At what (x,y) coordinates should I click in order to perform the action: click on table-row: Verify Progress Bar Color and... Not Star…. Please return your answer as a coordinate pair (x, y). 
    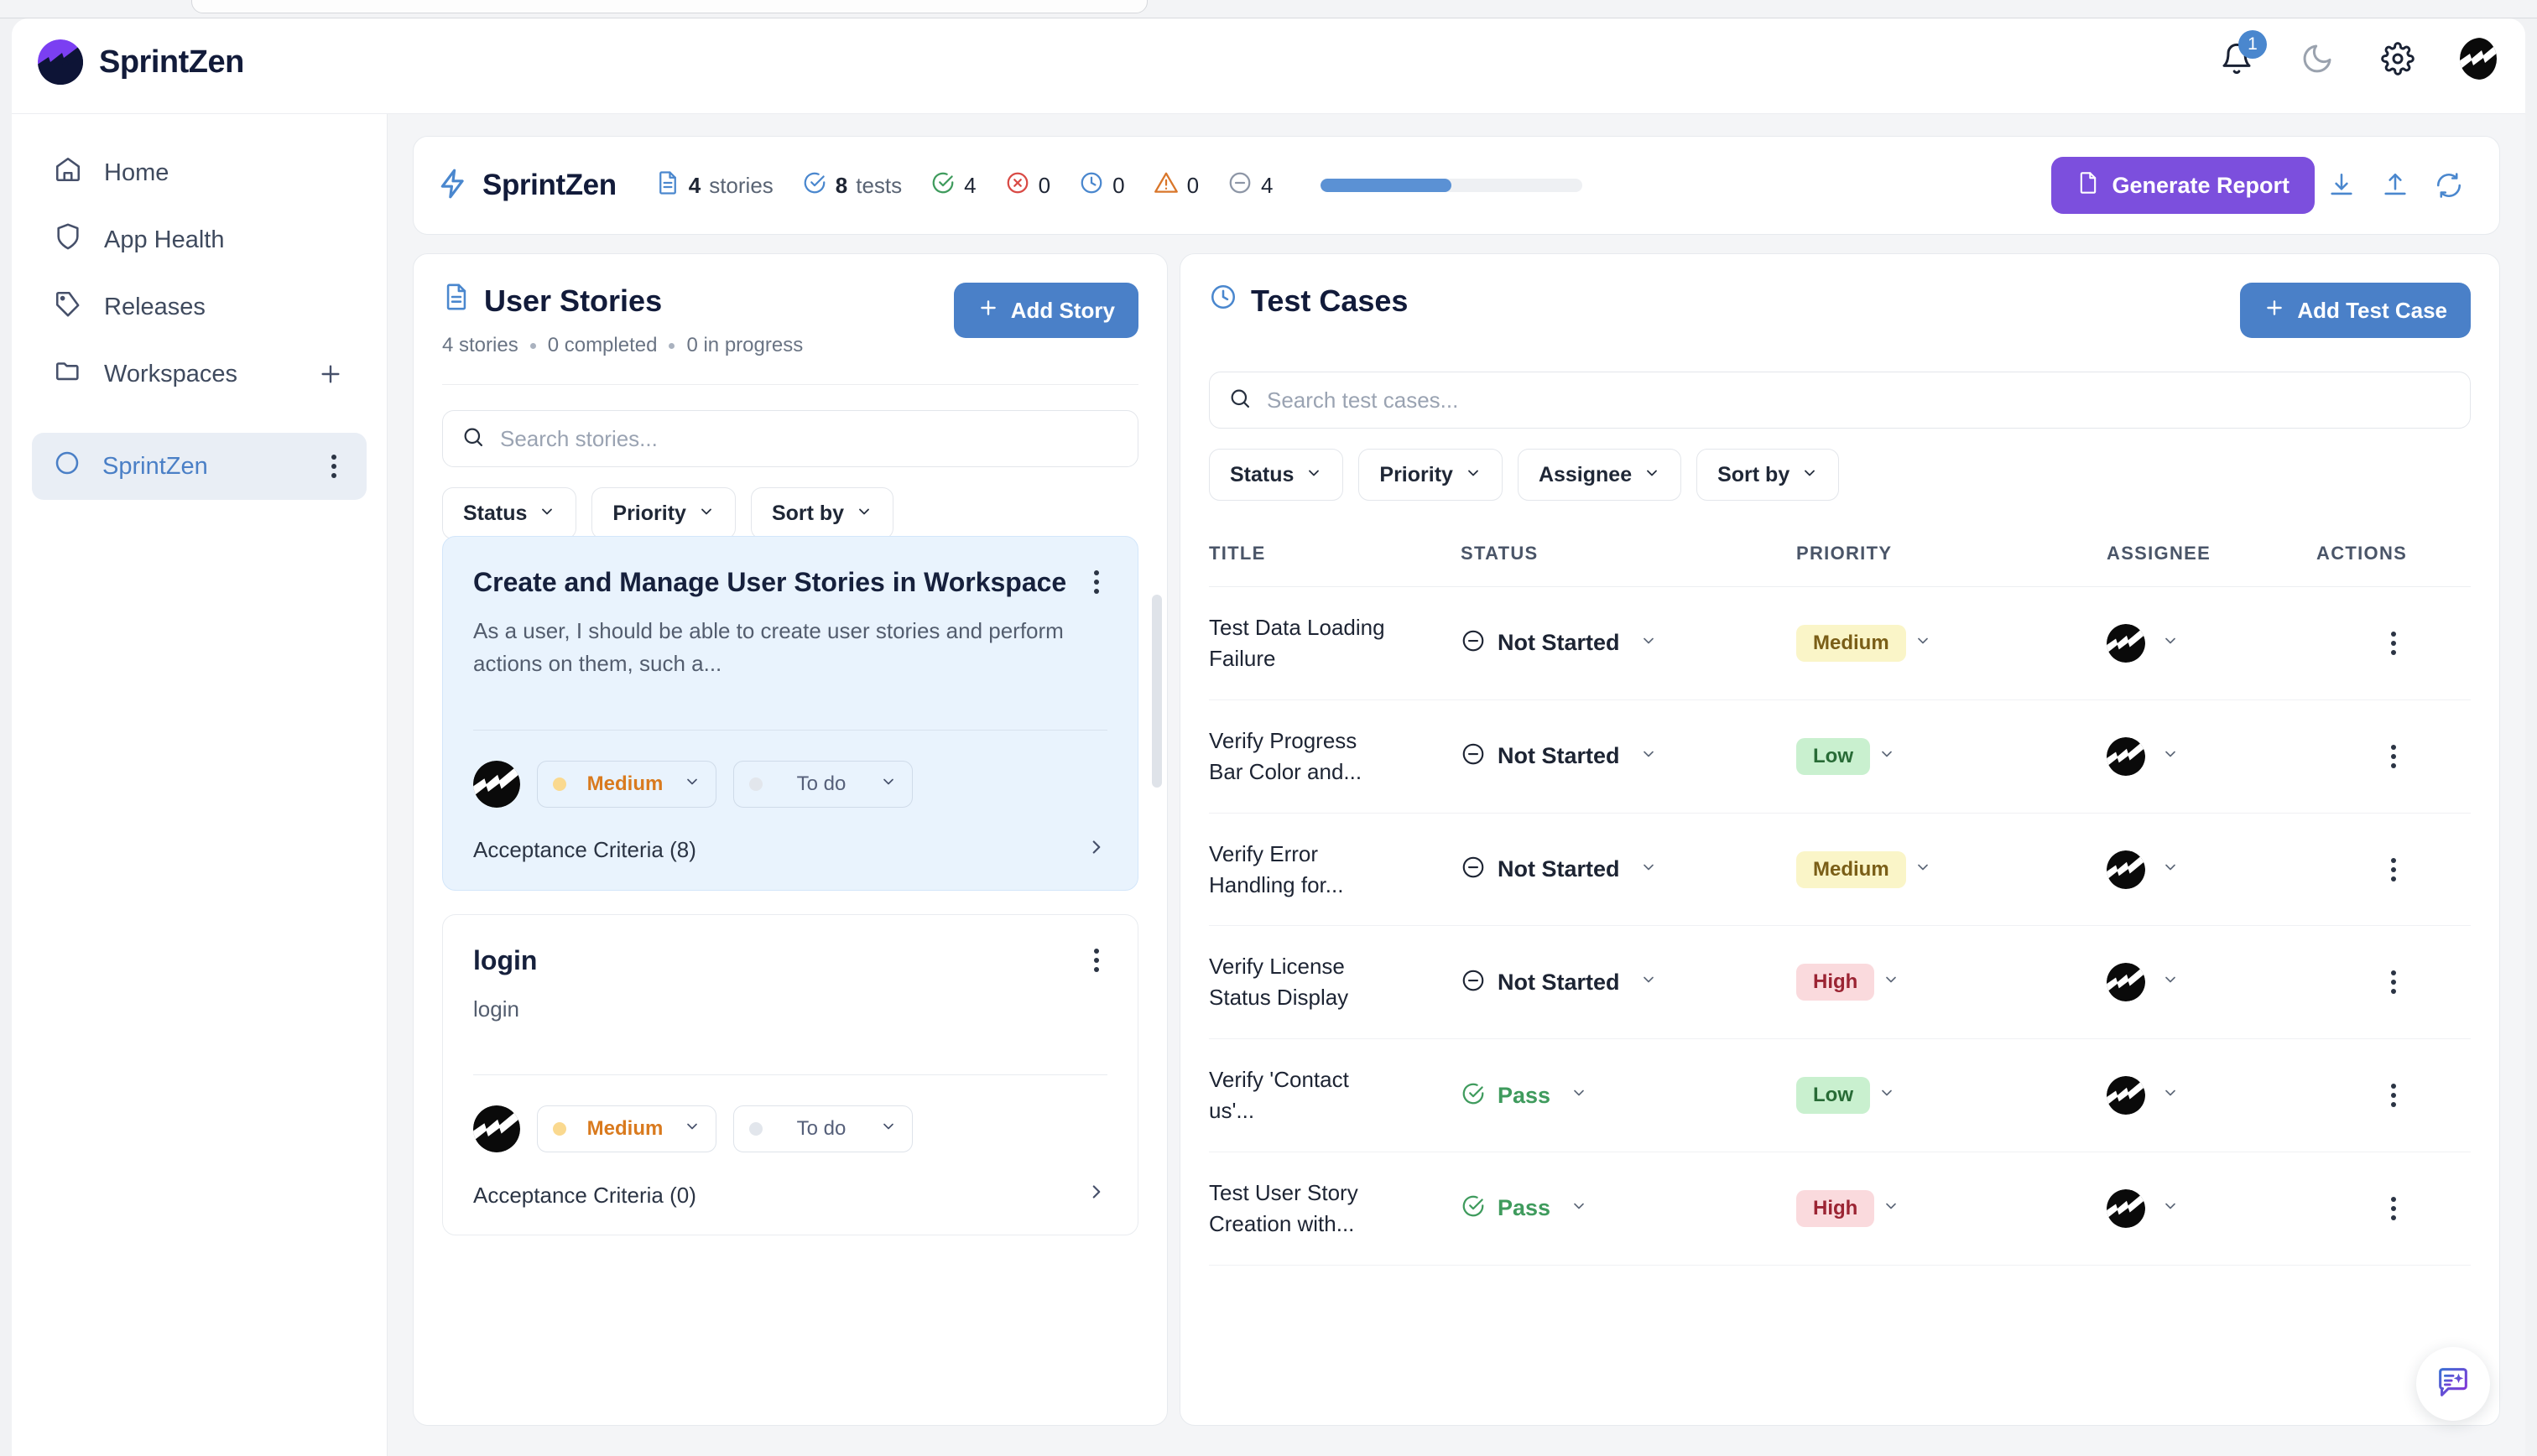
    Looking at the image, I should click on (1840, 756).